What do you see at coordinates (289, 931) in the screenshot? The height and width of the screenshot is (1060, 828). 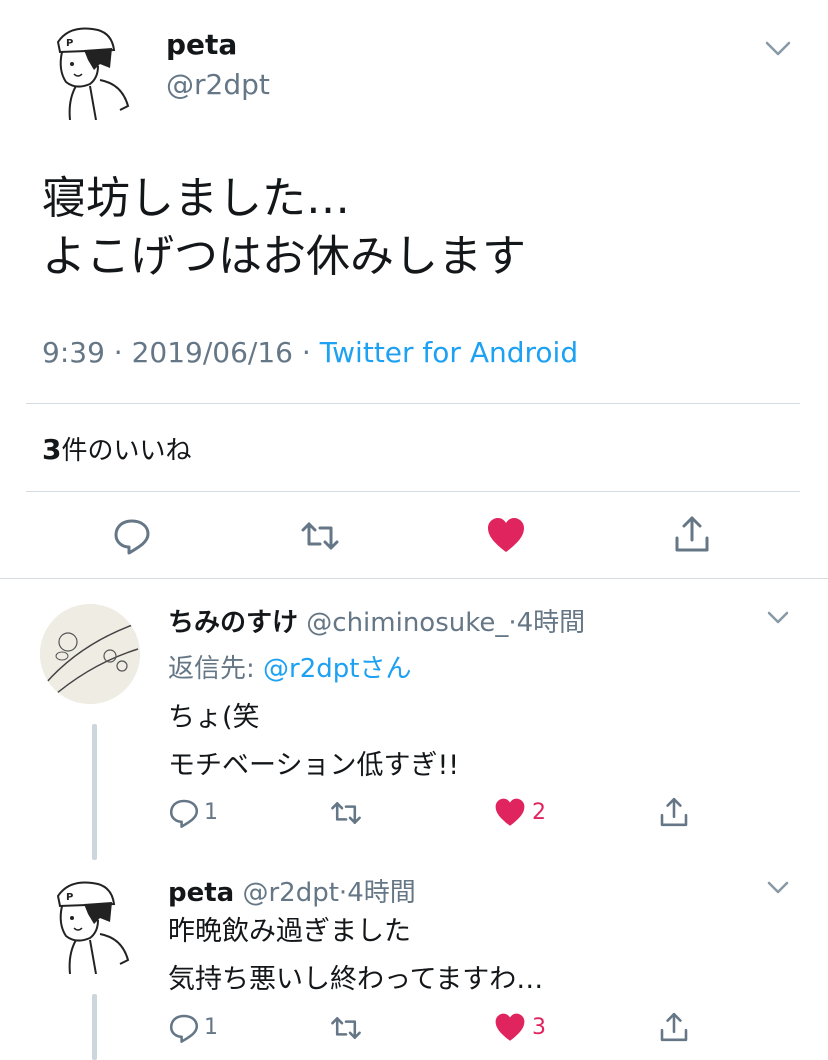 I see `reply-text-line-1: 昨晩飲み過ぎました` at bounding box center [289, 931].